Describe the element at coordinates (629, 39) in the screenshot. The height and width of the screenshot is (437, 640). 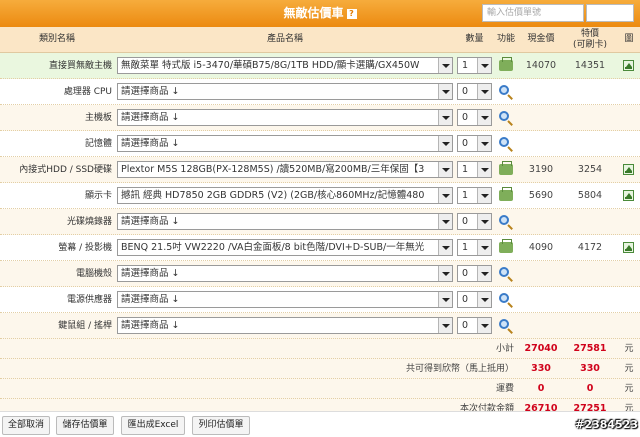
I see `col-img: 圖` at that location.